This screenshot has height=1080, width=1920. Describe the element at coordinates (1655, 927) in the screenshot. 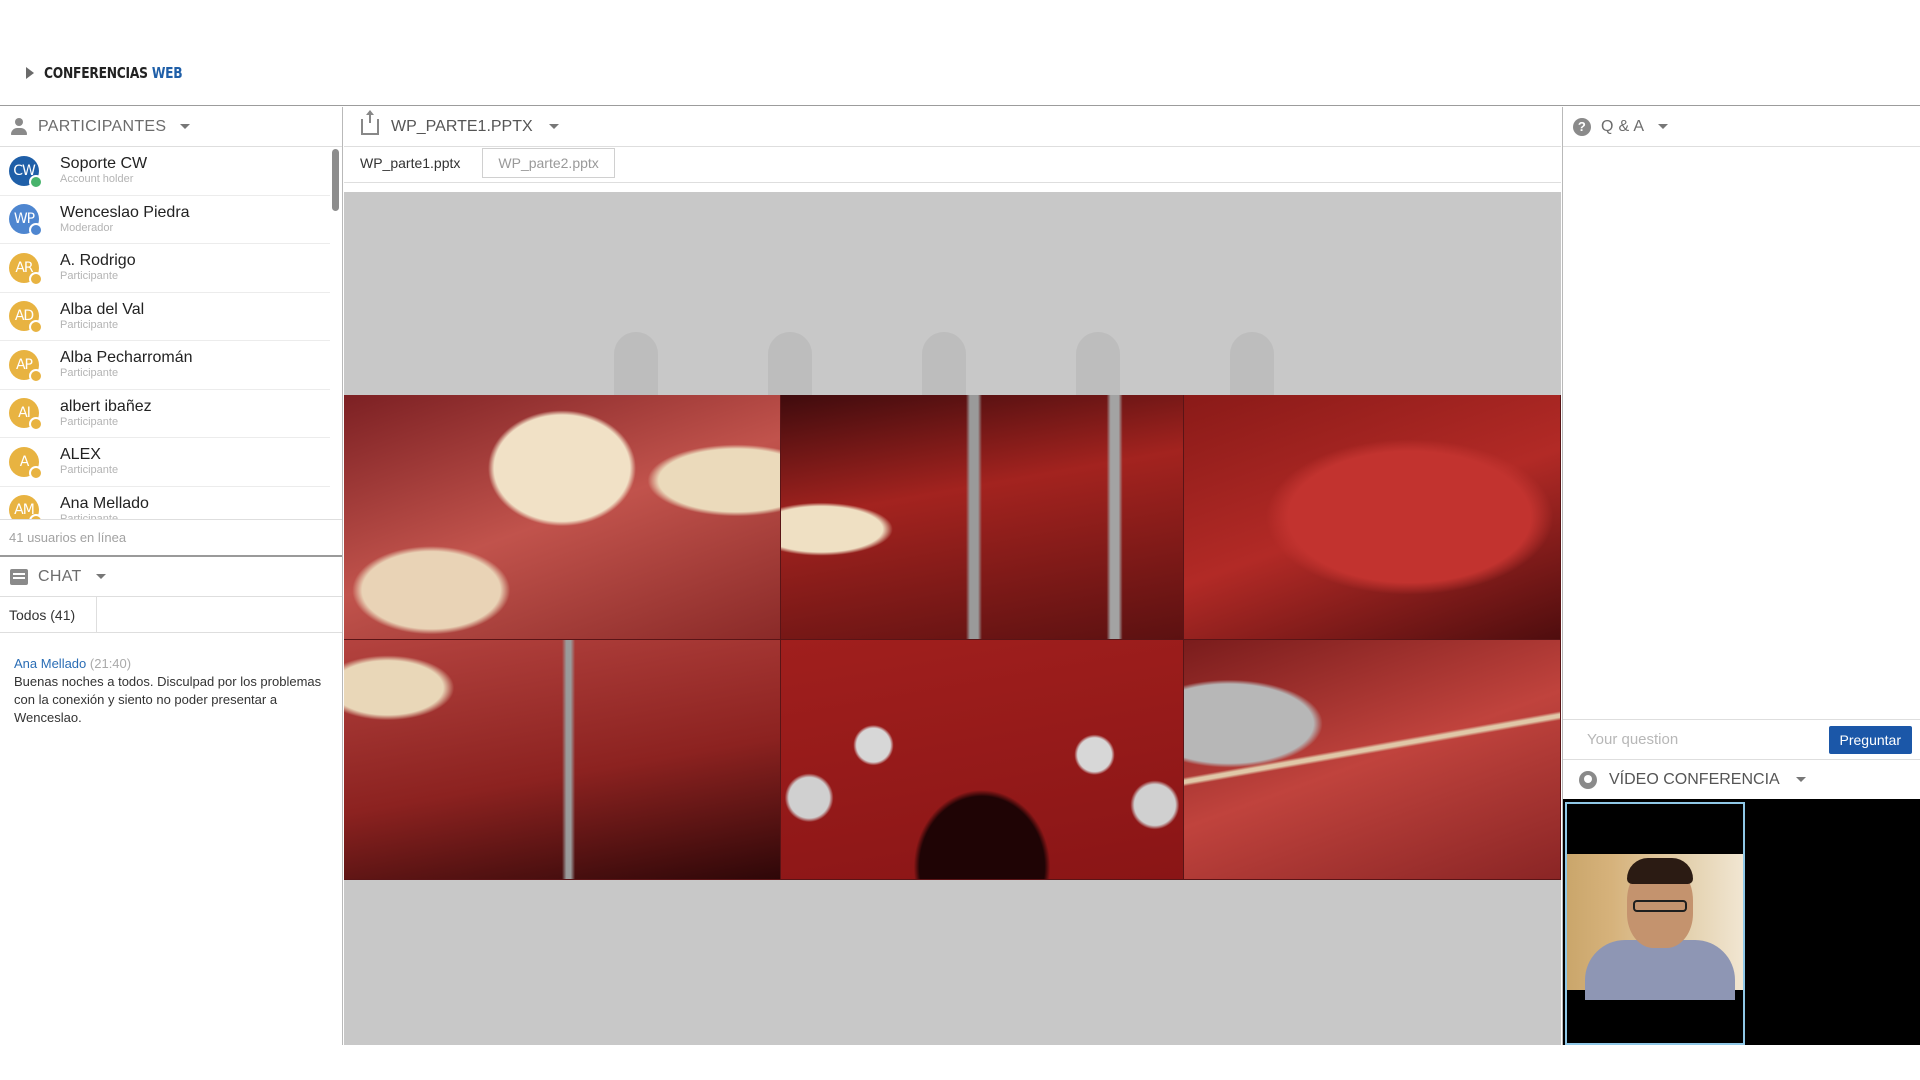

I see `webcam-image` at that location.